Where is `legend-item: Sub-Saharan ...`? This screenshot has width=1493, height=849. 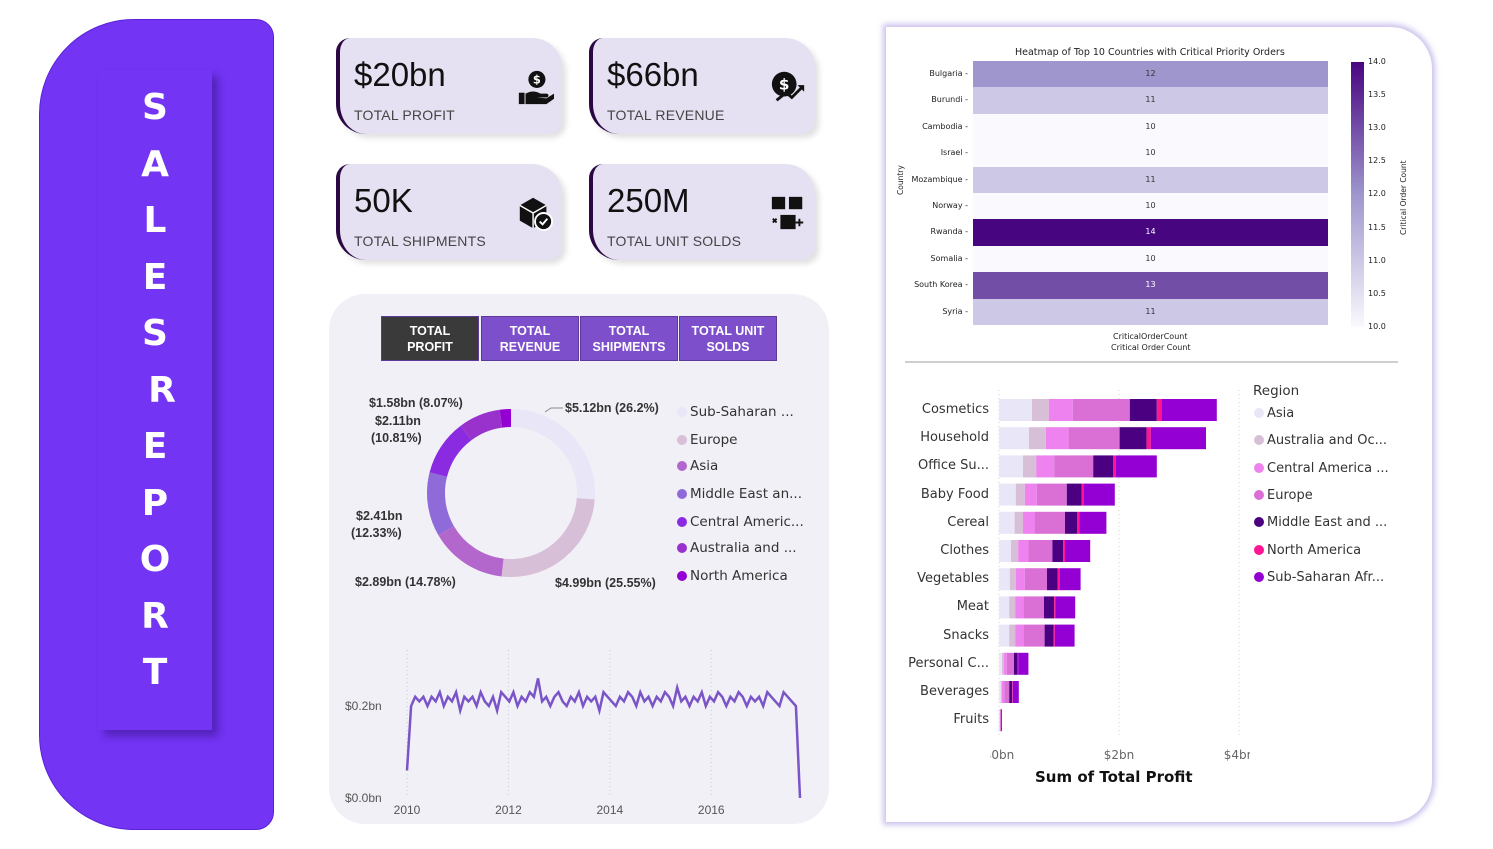
legend-item: Sub-Saharan ... is located at coordinates (735, 412).